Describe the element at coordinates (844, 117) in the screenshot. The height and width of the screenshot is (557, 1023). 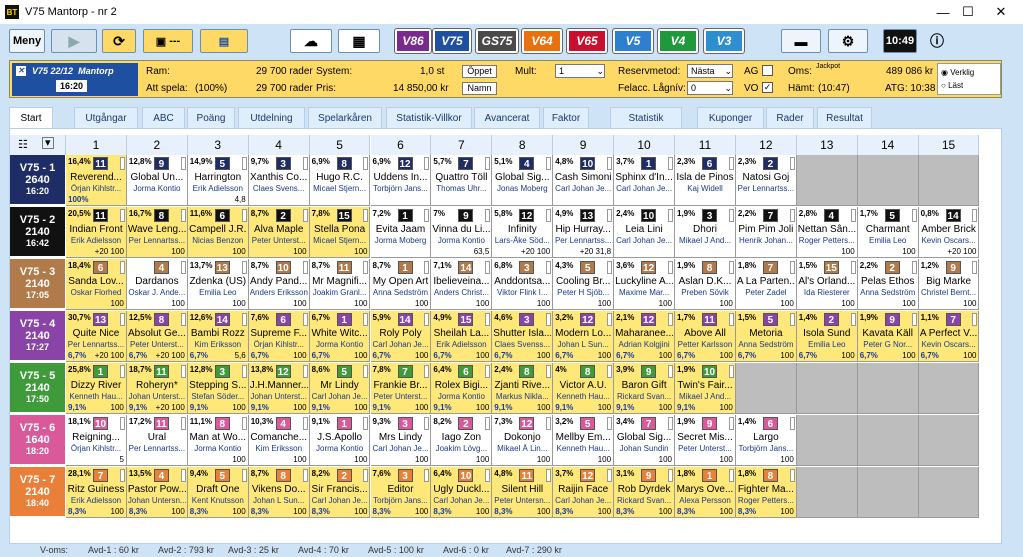
I see `tab-resultat: Resultat` at that location.